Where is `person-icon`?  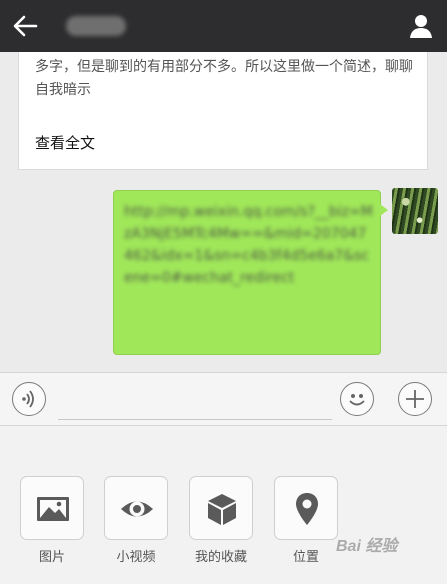 person-icon is located at coordinates (421, 26).